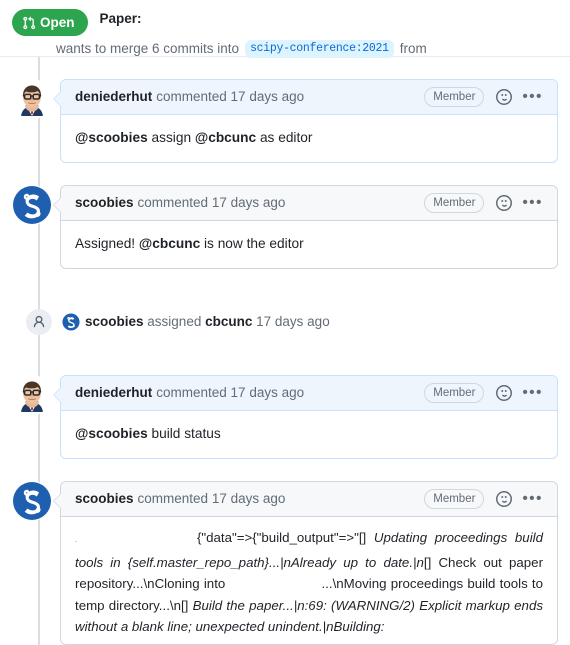 The height and width of the screenshot is (645, 570). What do you see at coordinates (57, 22) in the screenshot?
I see `pr-state-label: Open` at bounding box center [57, 22].